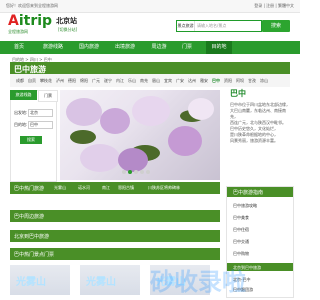 The height and width of the screenshot is (300, 320). Describe the element at coordinates (132, 81) in the screenshot. I see `city-link: 乐山` at that location.